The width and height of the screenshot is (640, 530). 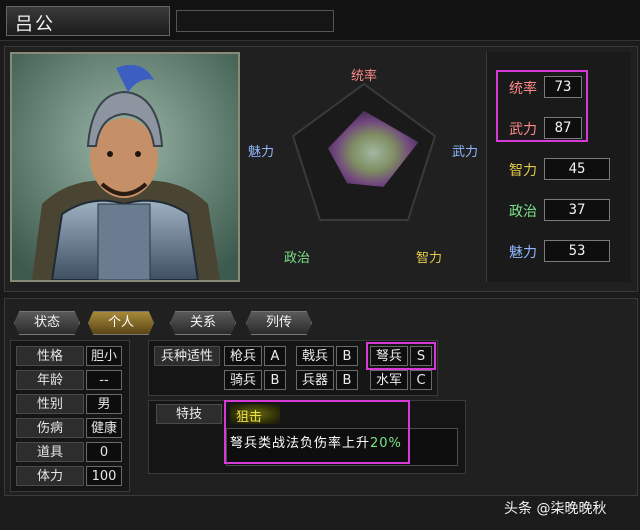 I want to click on officer-name: 吕公, so click(x=35, y=24).